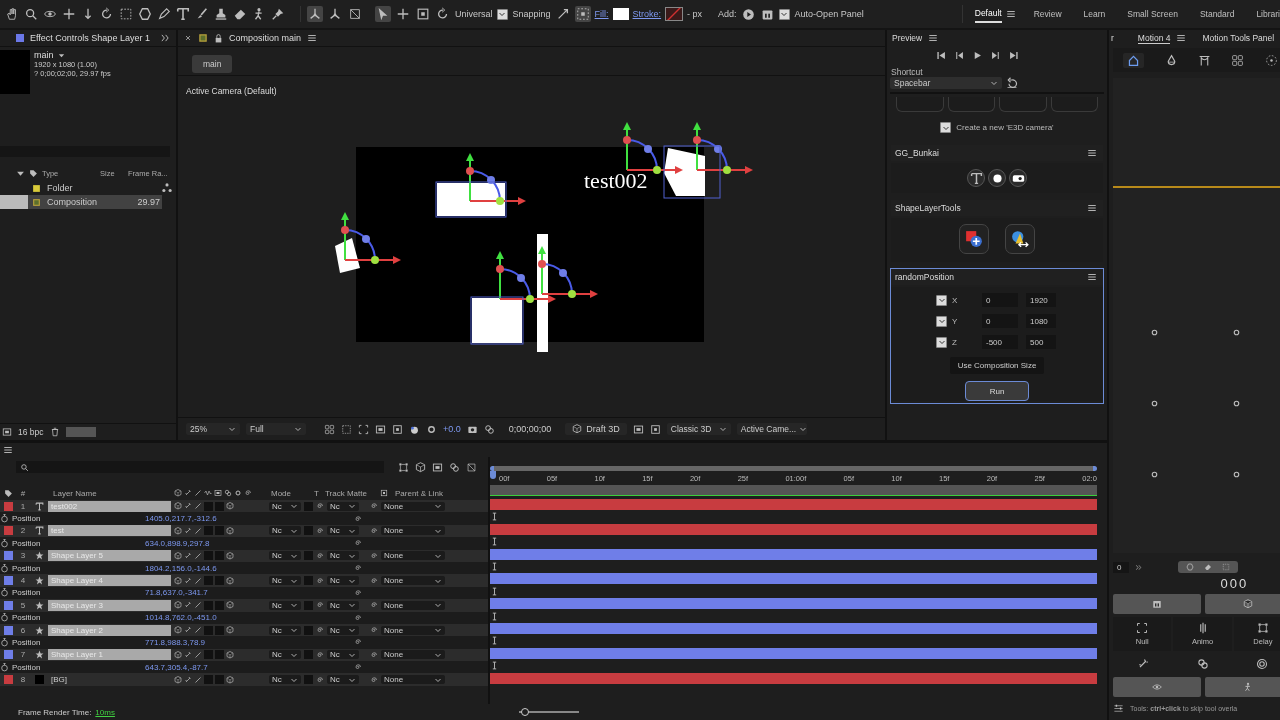 The width and height of the screenshot is (1280, 720). I want to click on value-field: 0, so click(1121, 567).